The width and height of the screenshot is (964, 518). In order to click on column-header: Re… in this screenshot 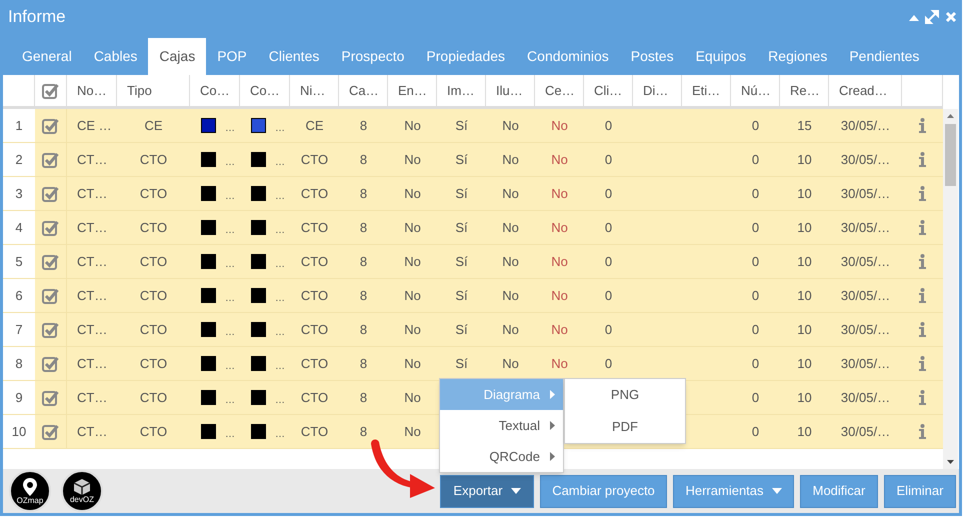, I will do `click(805, 90)`.